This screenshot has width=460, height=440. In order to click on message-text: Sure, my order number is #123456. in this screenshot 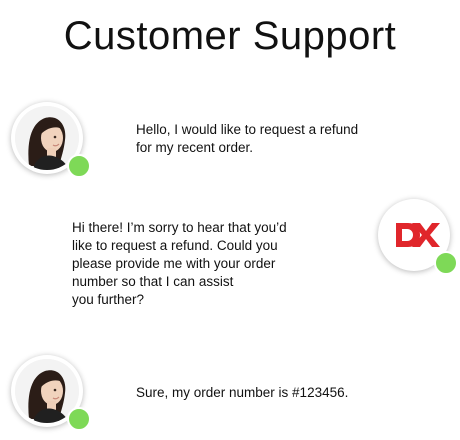, I will do `click(242, 392)`.